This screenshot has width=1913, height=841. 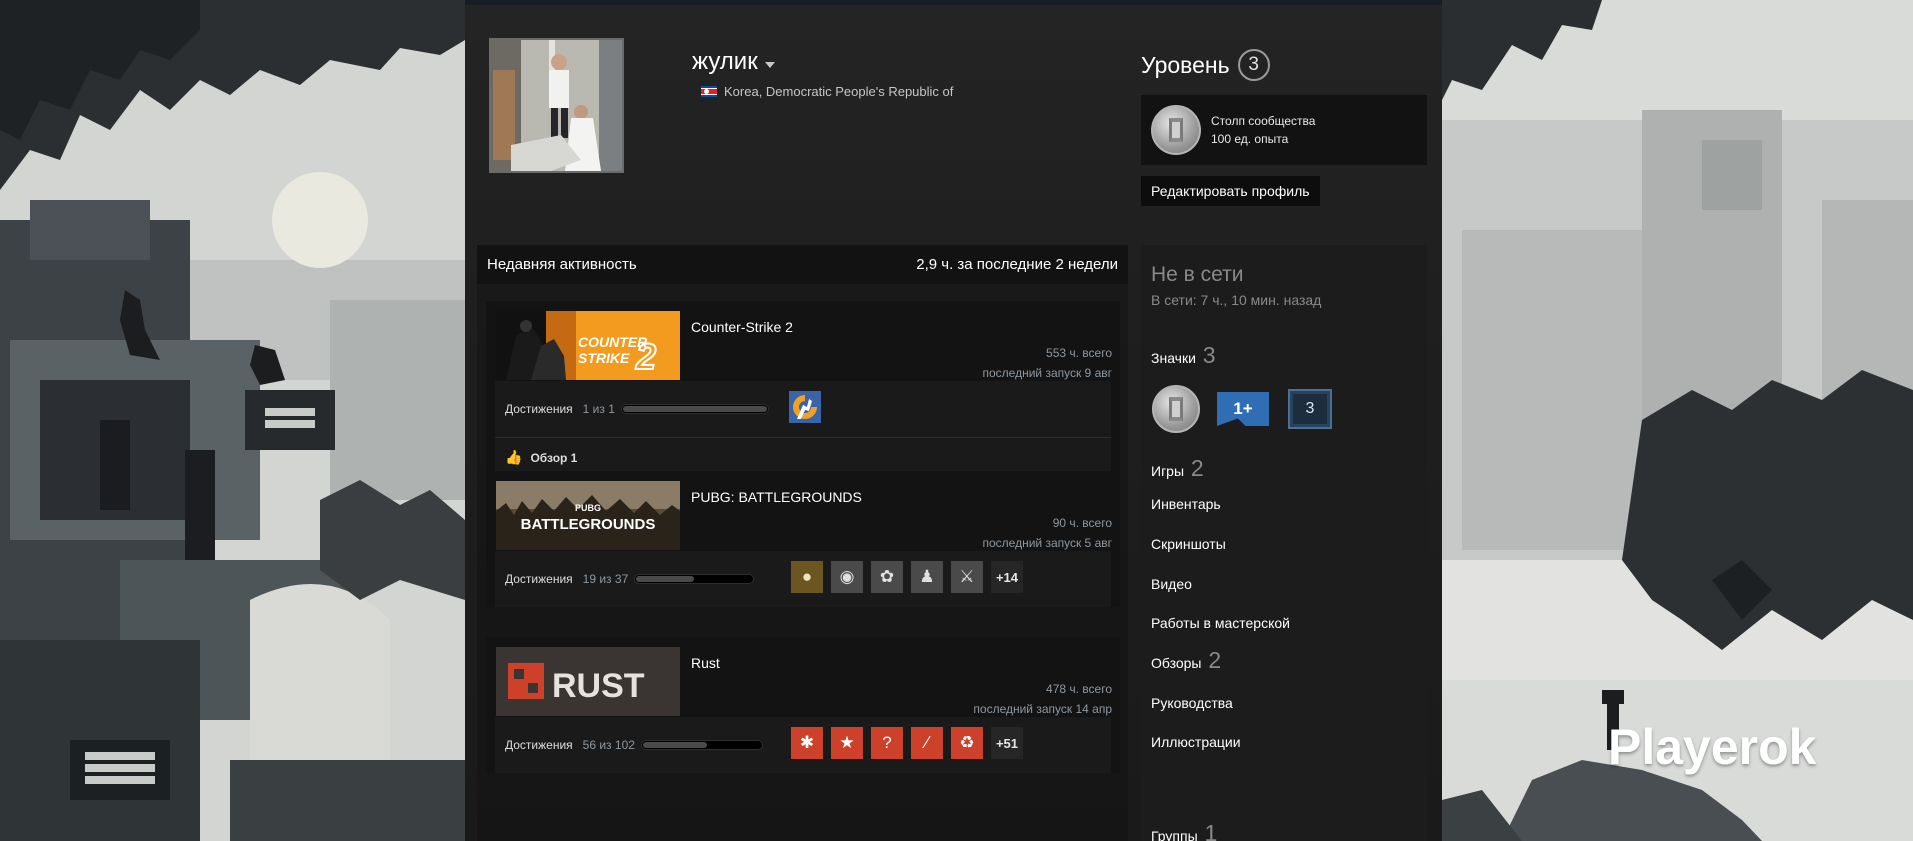 What do you see at coordinates (1007, 743) in the screenshot?
I see `more-achievements-badge: +51` at bounding box center [1007, 743].